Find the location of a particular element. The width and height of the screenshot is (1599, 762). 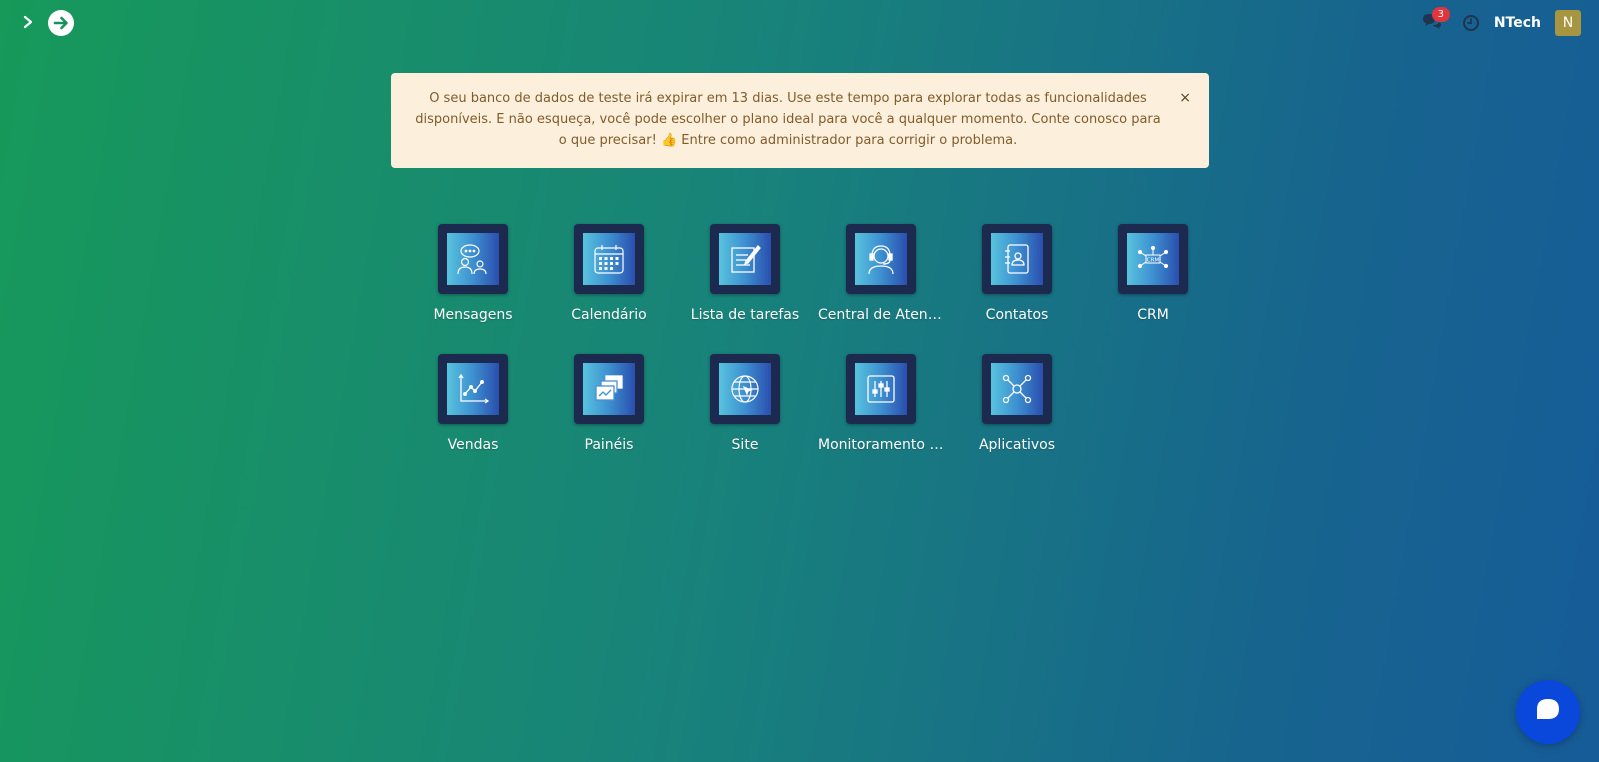

clock-icon is located at coordinates (1471, 23).